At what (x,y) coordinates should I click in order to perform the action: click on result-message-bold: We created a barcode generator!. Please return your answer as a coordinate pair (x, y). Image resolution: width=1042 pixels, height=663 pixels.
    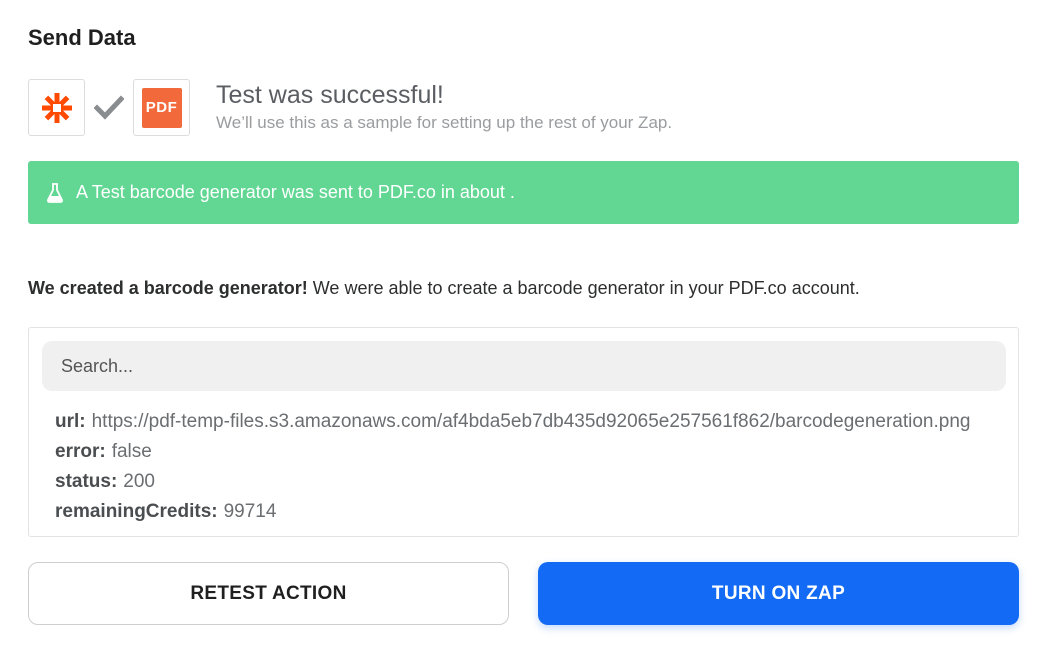
    Looking at the image, I should click on (168, 288).